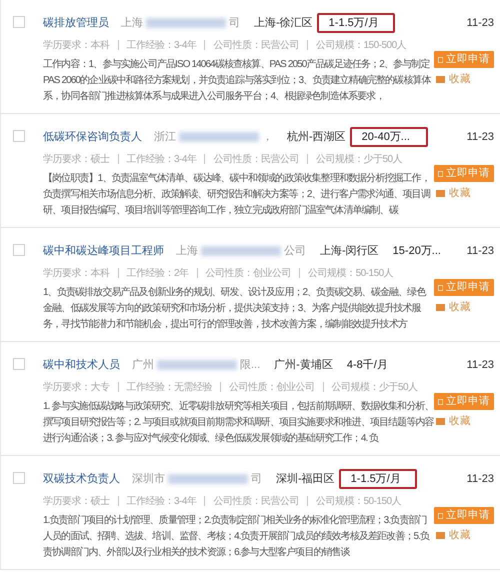 The height and width of the screenshot is (574, 500). I want to click on job-description: 1. 参与实施低碳战略与政策研究、近零碳排放研究等相关项目，包括前期调研、数据收集和分析、撰写项目研究报告等；2. 与项目或就项目前期需求和调研、项目实施要求和推进、项目结题等内容进行沟通洽谈；3. 参与应对气候变化领域、绿色低碳发展领域的基础研究工作；4. 负, so click(238, 423).